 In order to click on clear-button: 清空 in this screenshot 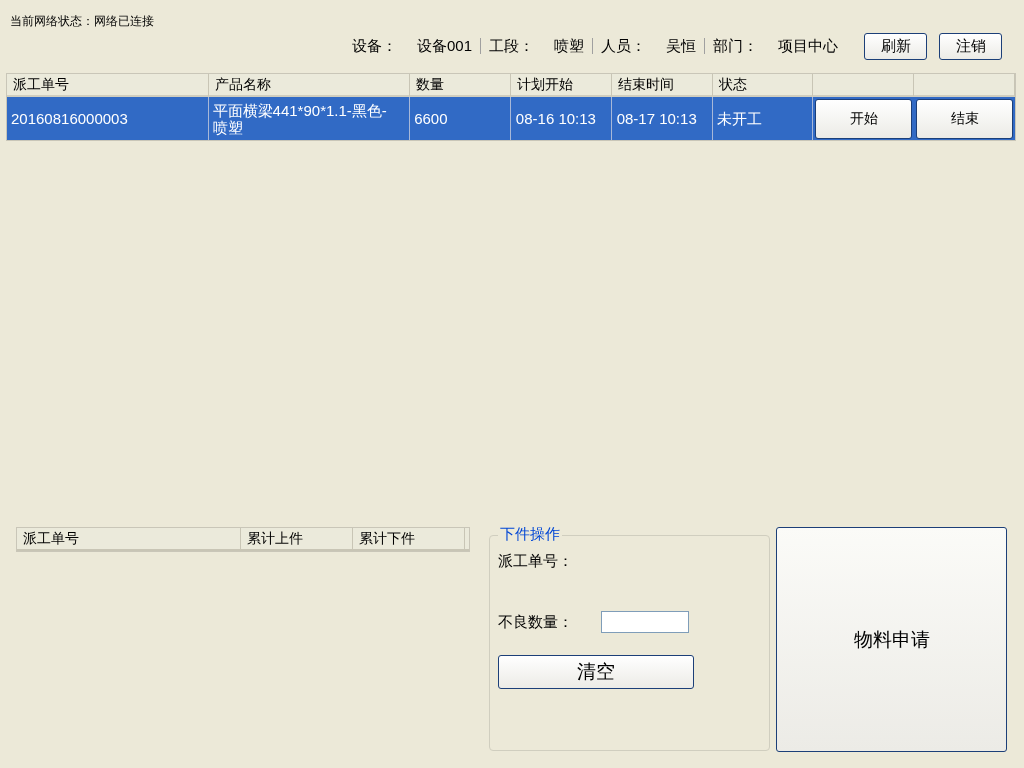, I will do `click(595, 672)`.